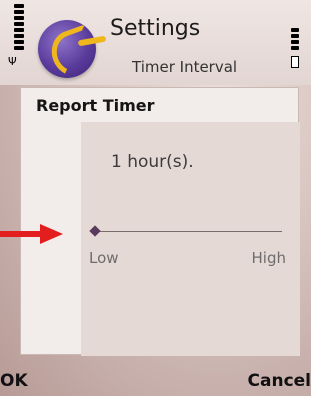 The width and height of the screenshot is (320, 396). I want to click on slider-handle, so click(95, 231).